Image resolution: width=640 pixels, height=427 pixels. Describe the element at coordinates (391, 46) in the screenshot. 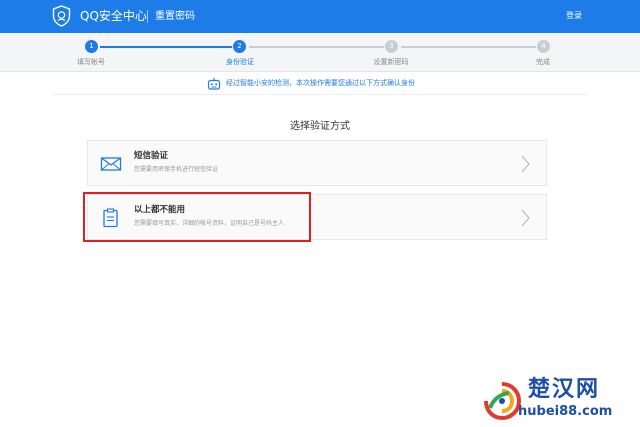

I see `step-3-dot: 3` at that location.